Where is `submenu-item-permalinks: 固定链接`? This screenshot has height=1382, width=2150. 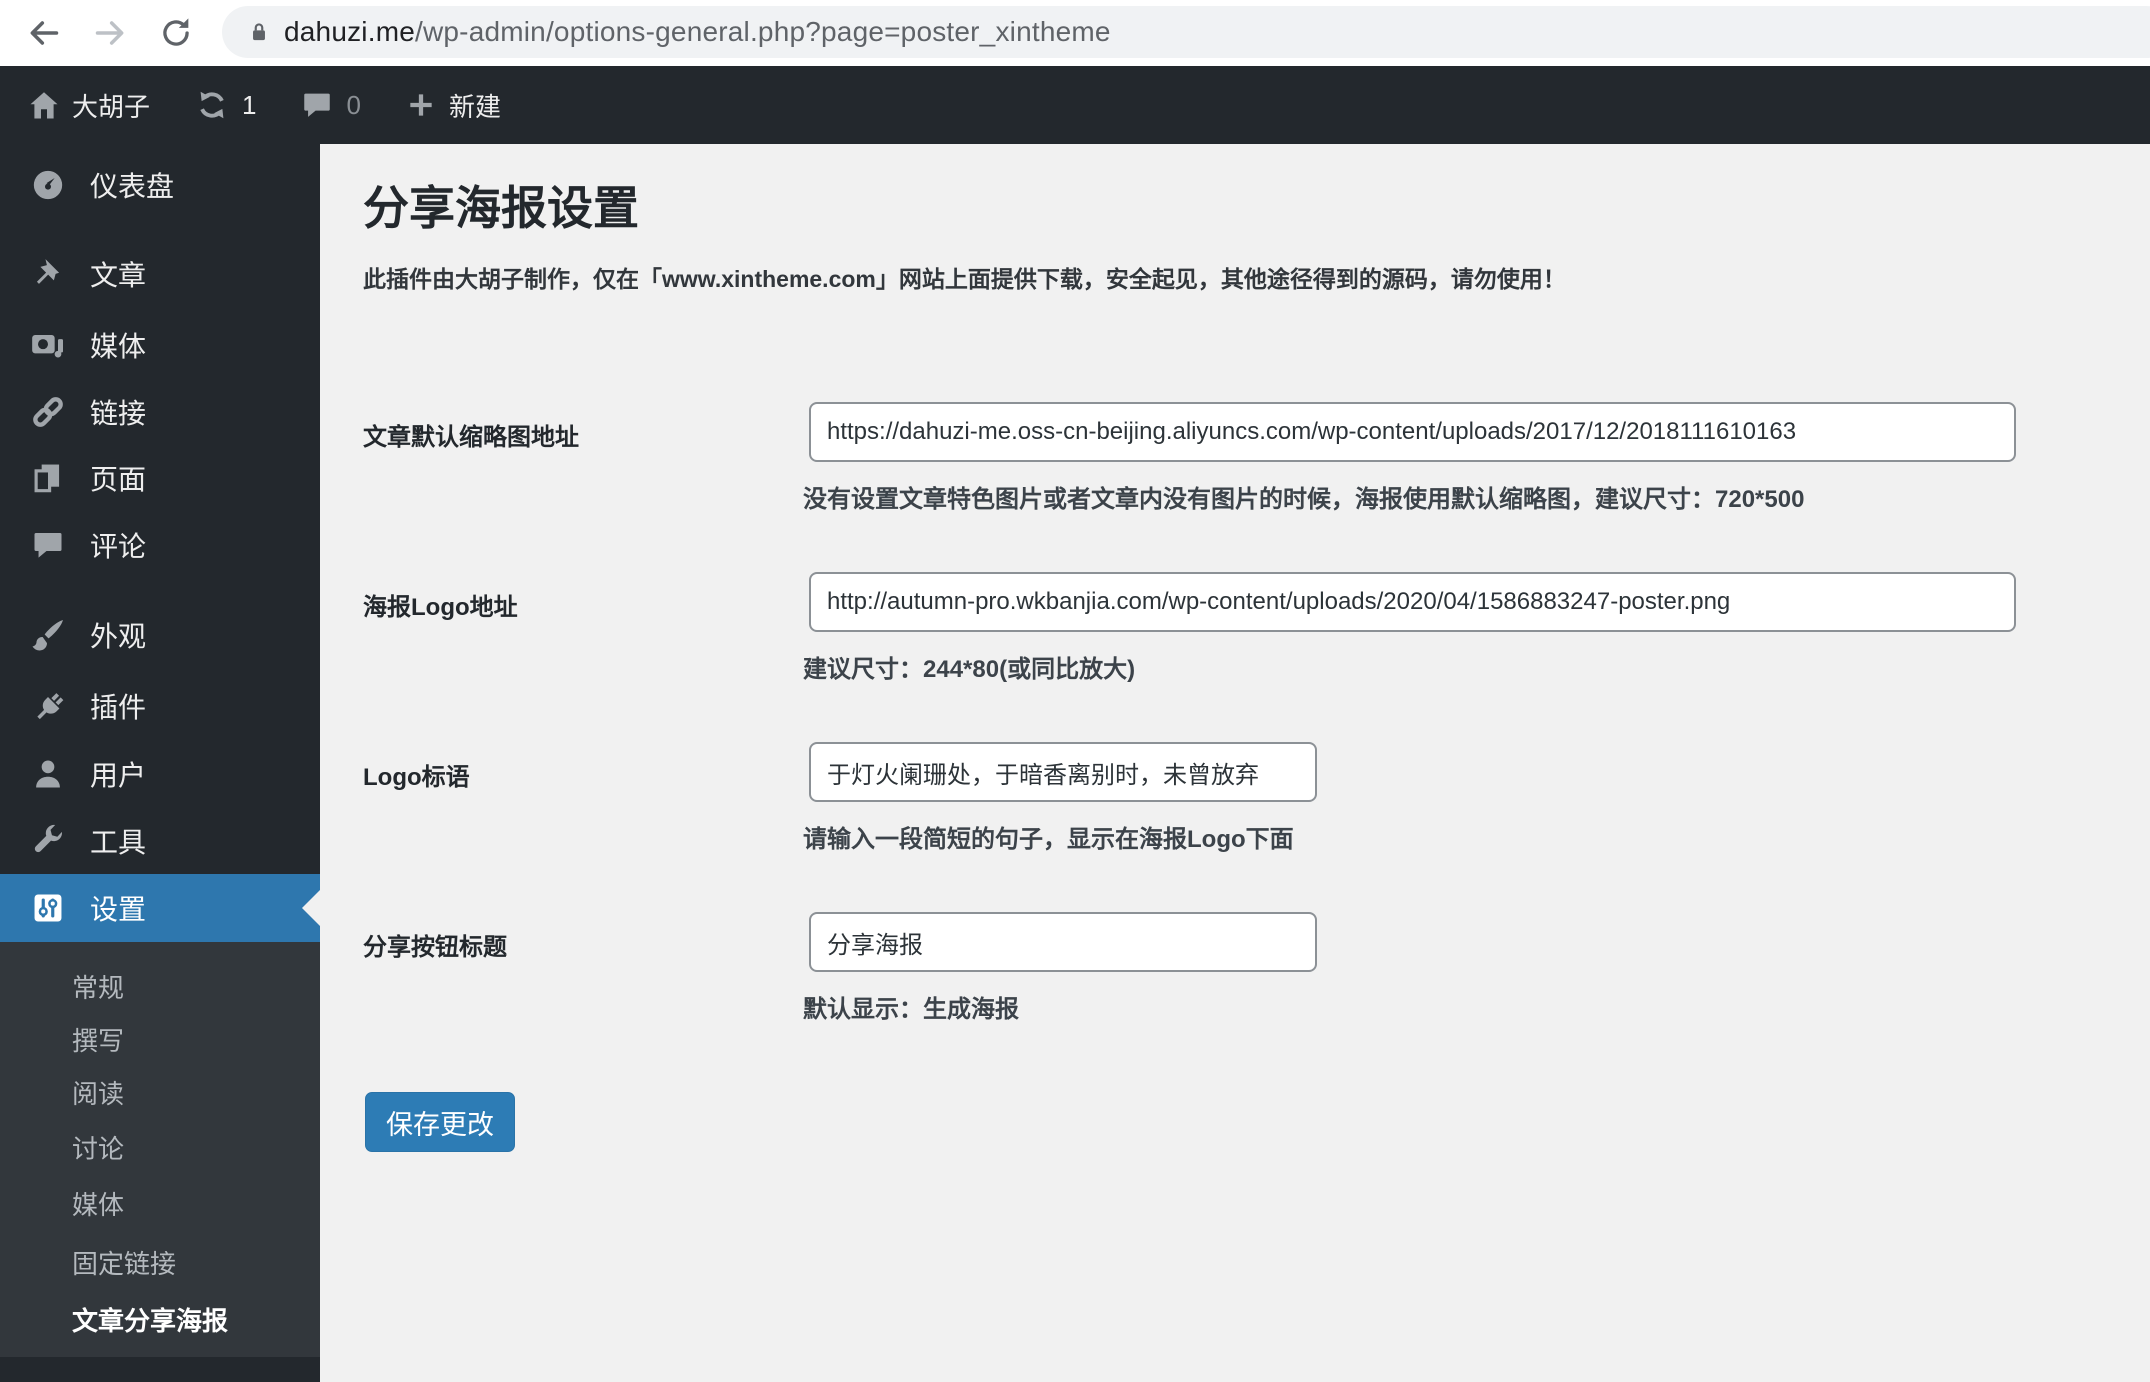 submenu-item-permalinks: 固定链接 is located at coordinates (160, 1264).